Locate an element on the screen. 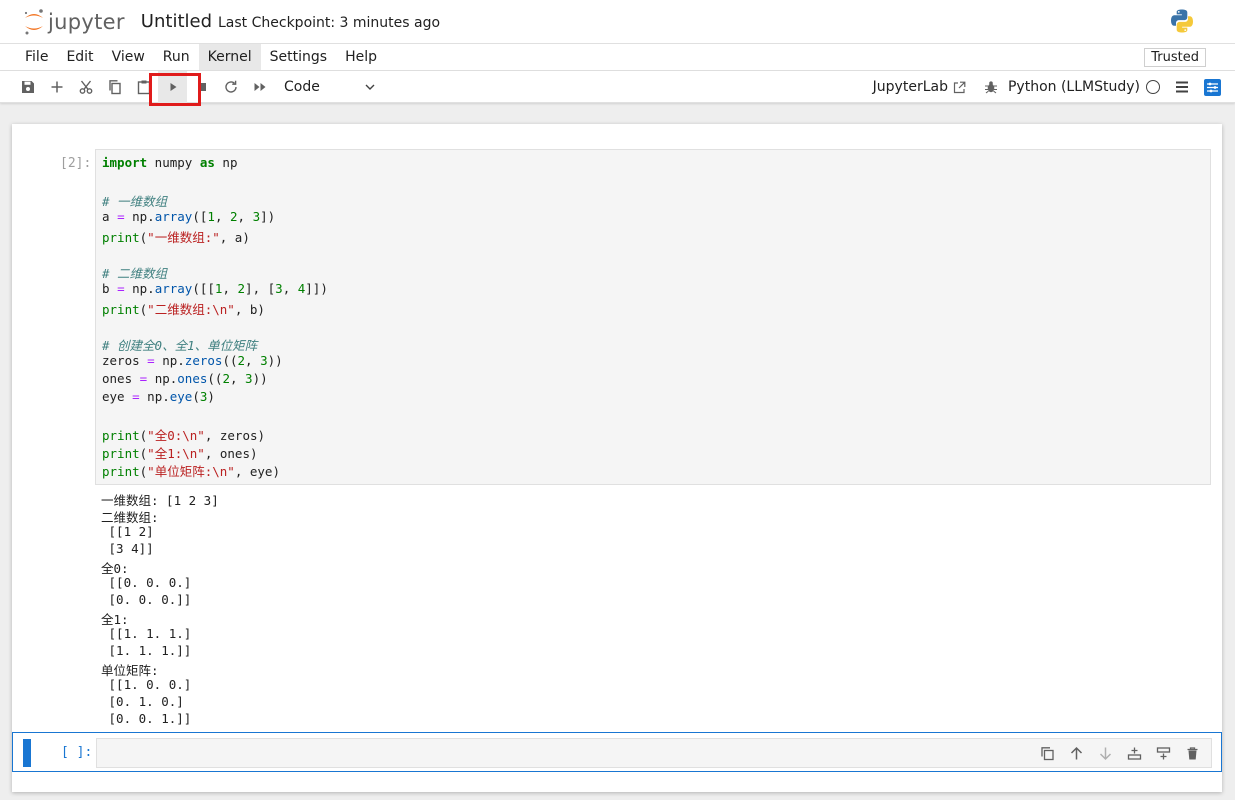 This screenshot has height=800, width=1235. code-line: zeros = np.zeros((2, 3)) is located at coordinates (192, 360).